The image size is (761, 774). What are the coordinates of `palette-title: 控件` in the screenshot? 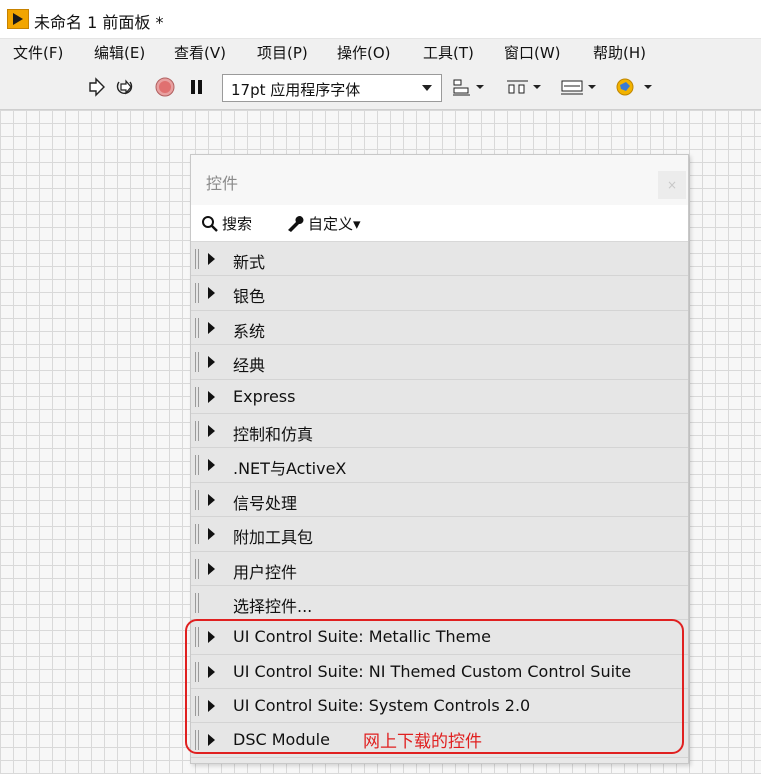 It's located at (222, 183).